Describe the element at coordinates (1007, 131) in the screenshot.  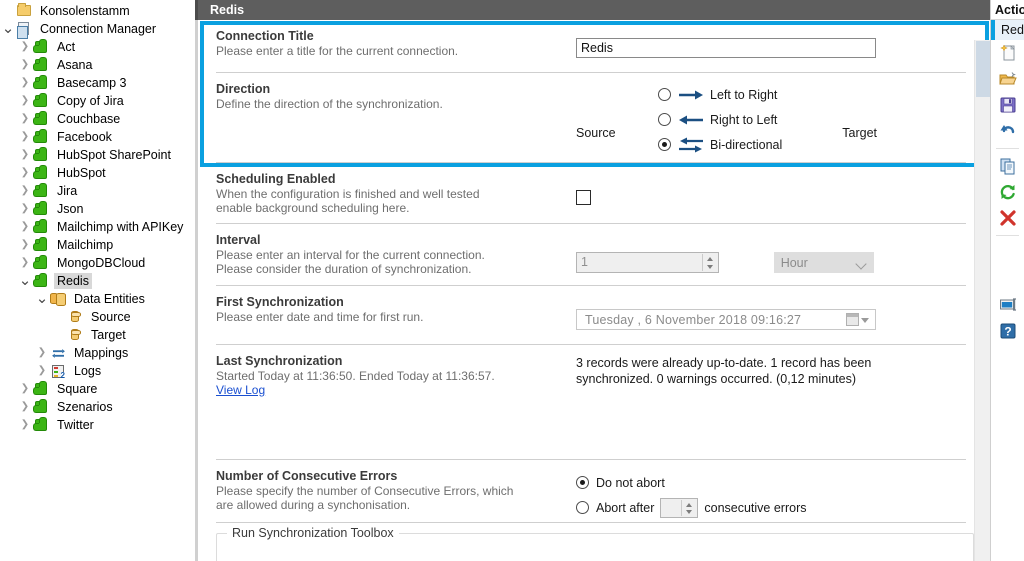
I see `undo-action` at that location.